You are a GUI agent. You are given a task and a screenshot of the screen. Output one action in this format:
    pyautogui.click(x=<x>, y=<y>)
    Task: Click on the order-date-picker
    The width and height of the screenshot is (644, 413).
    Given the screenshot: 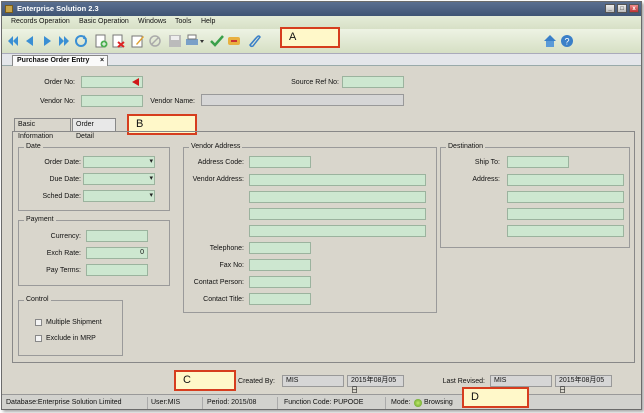 What is the action you would take?
    pyautogui.click(x=119, y=162)
    